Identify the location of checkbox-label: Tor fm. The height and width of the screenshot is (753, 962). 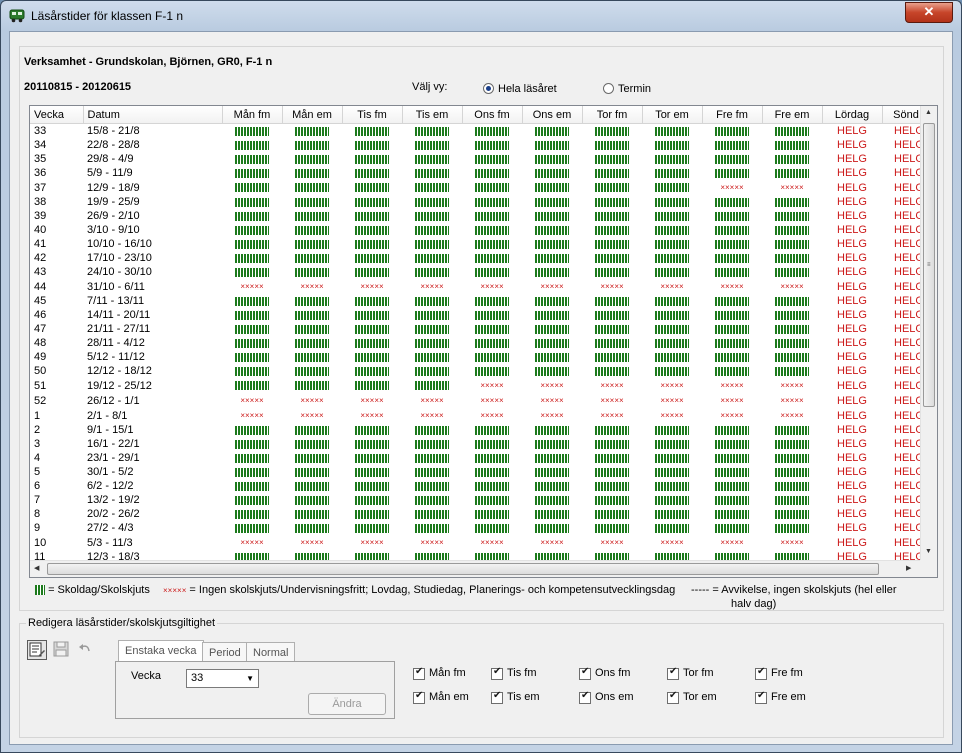
(698, 673).